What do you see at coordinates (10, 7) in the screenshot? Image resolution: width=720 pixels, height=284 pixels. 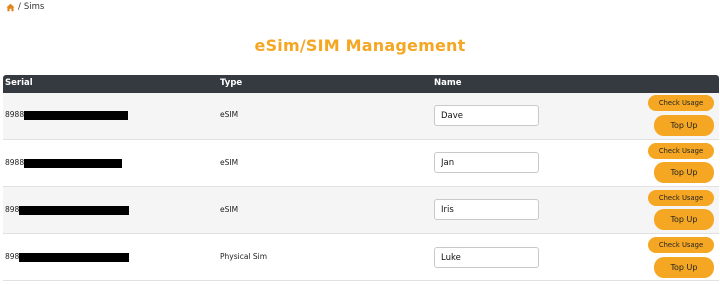 I see `home-icon` at bounding box center [10, 7].